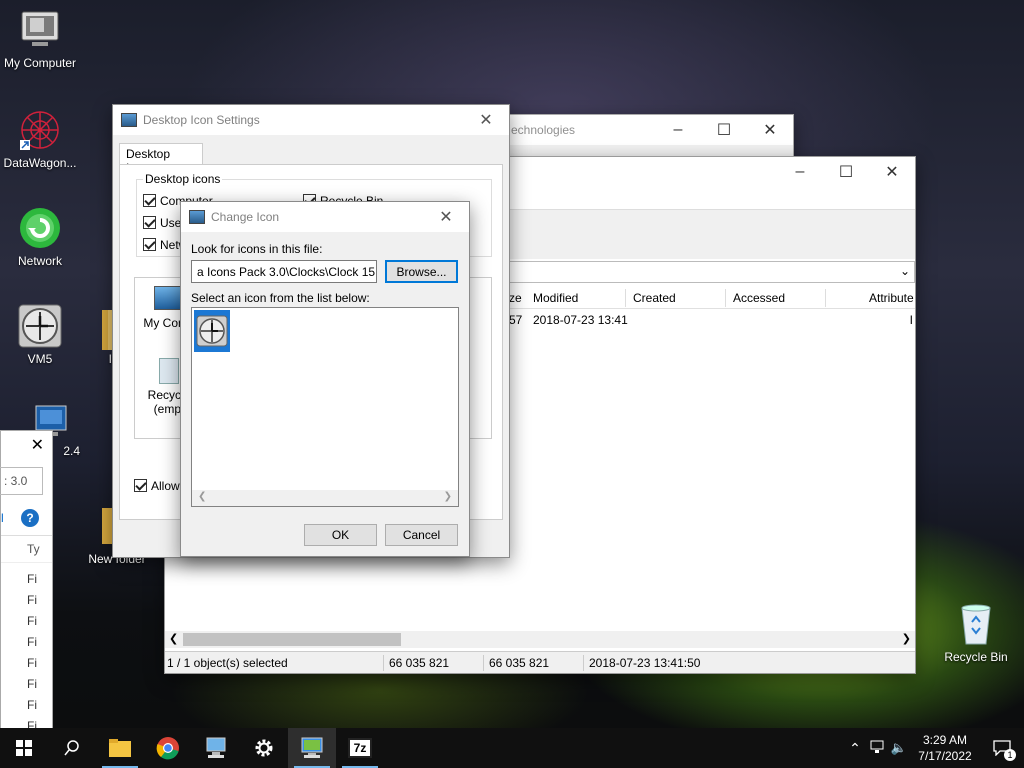 Image resolution: width=1024 pixels, height=768 pixels. I want to click on status-selected: 1 / 1 object(s) selected, so click(227, 663).